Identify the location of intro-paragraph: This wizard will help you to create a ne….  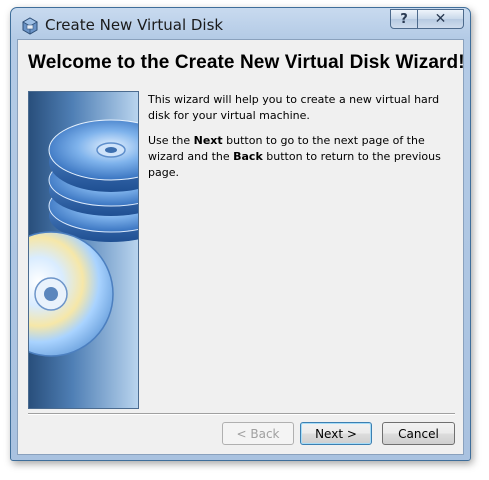
(294, 107).